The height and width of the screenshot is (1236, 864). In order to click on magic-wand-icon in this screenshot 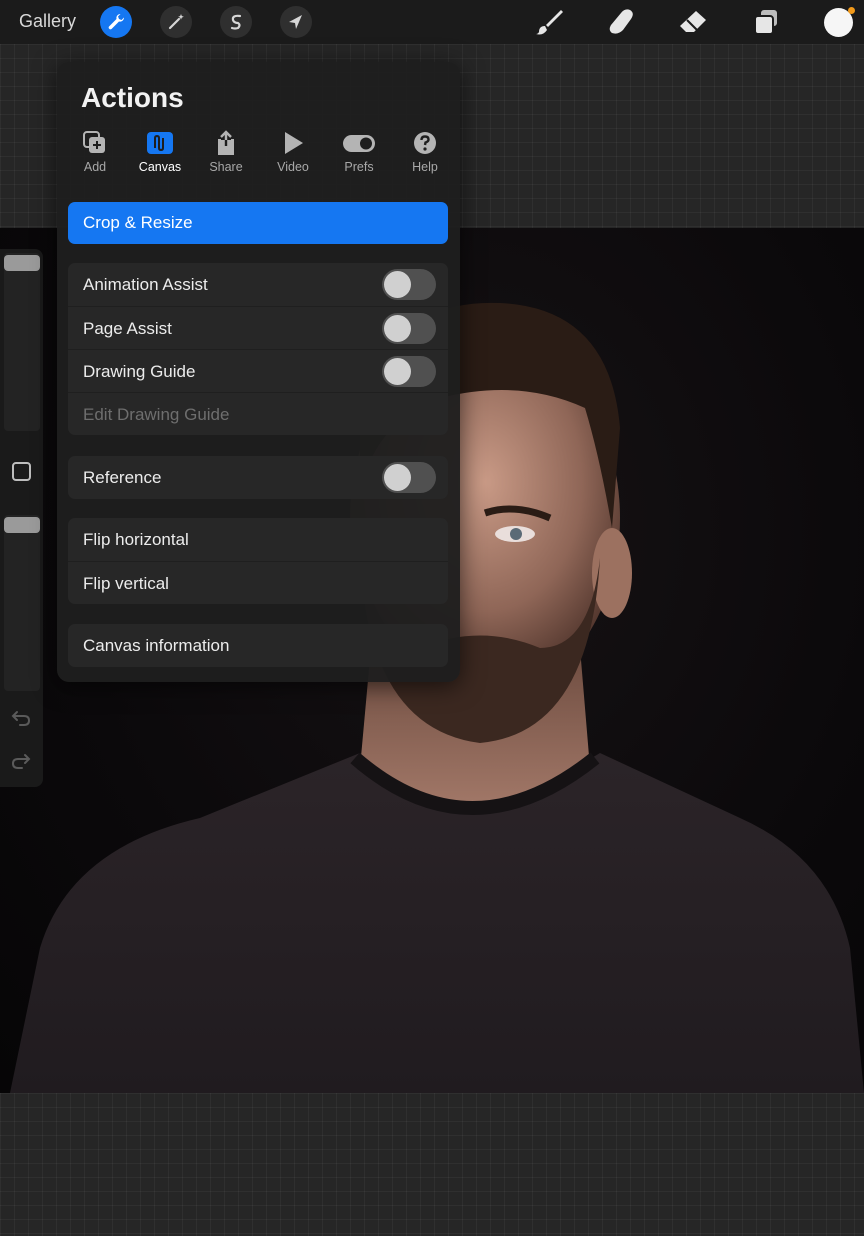, I will do `click(176, 22)`.